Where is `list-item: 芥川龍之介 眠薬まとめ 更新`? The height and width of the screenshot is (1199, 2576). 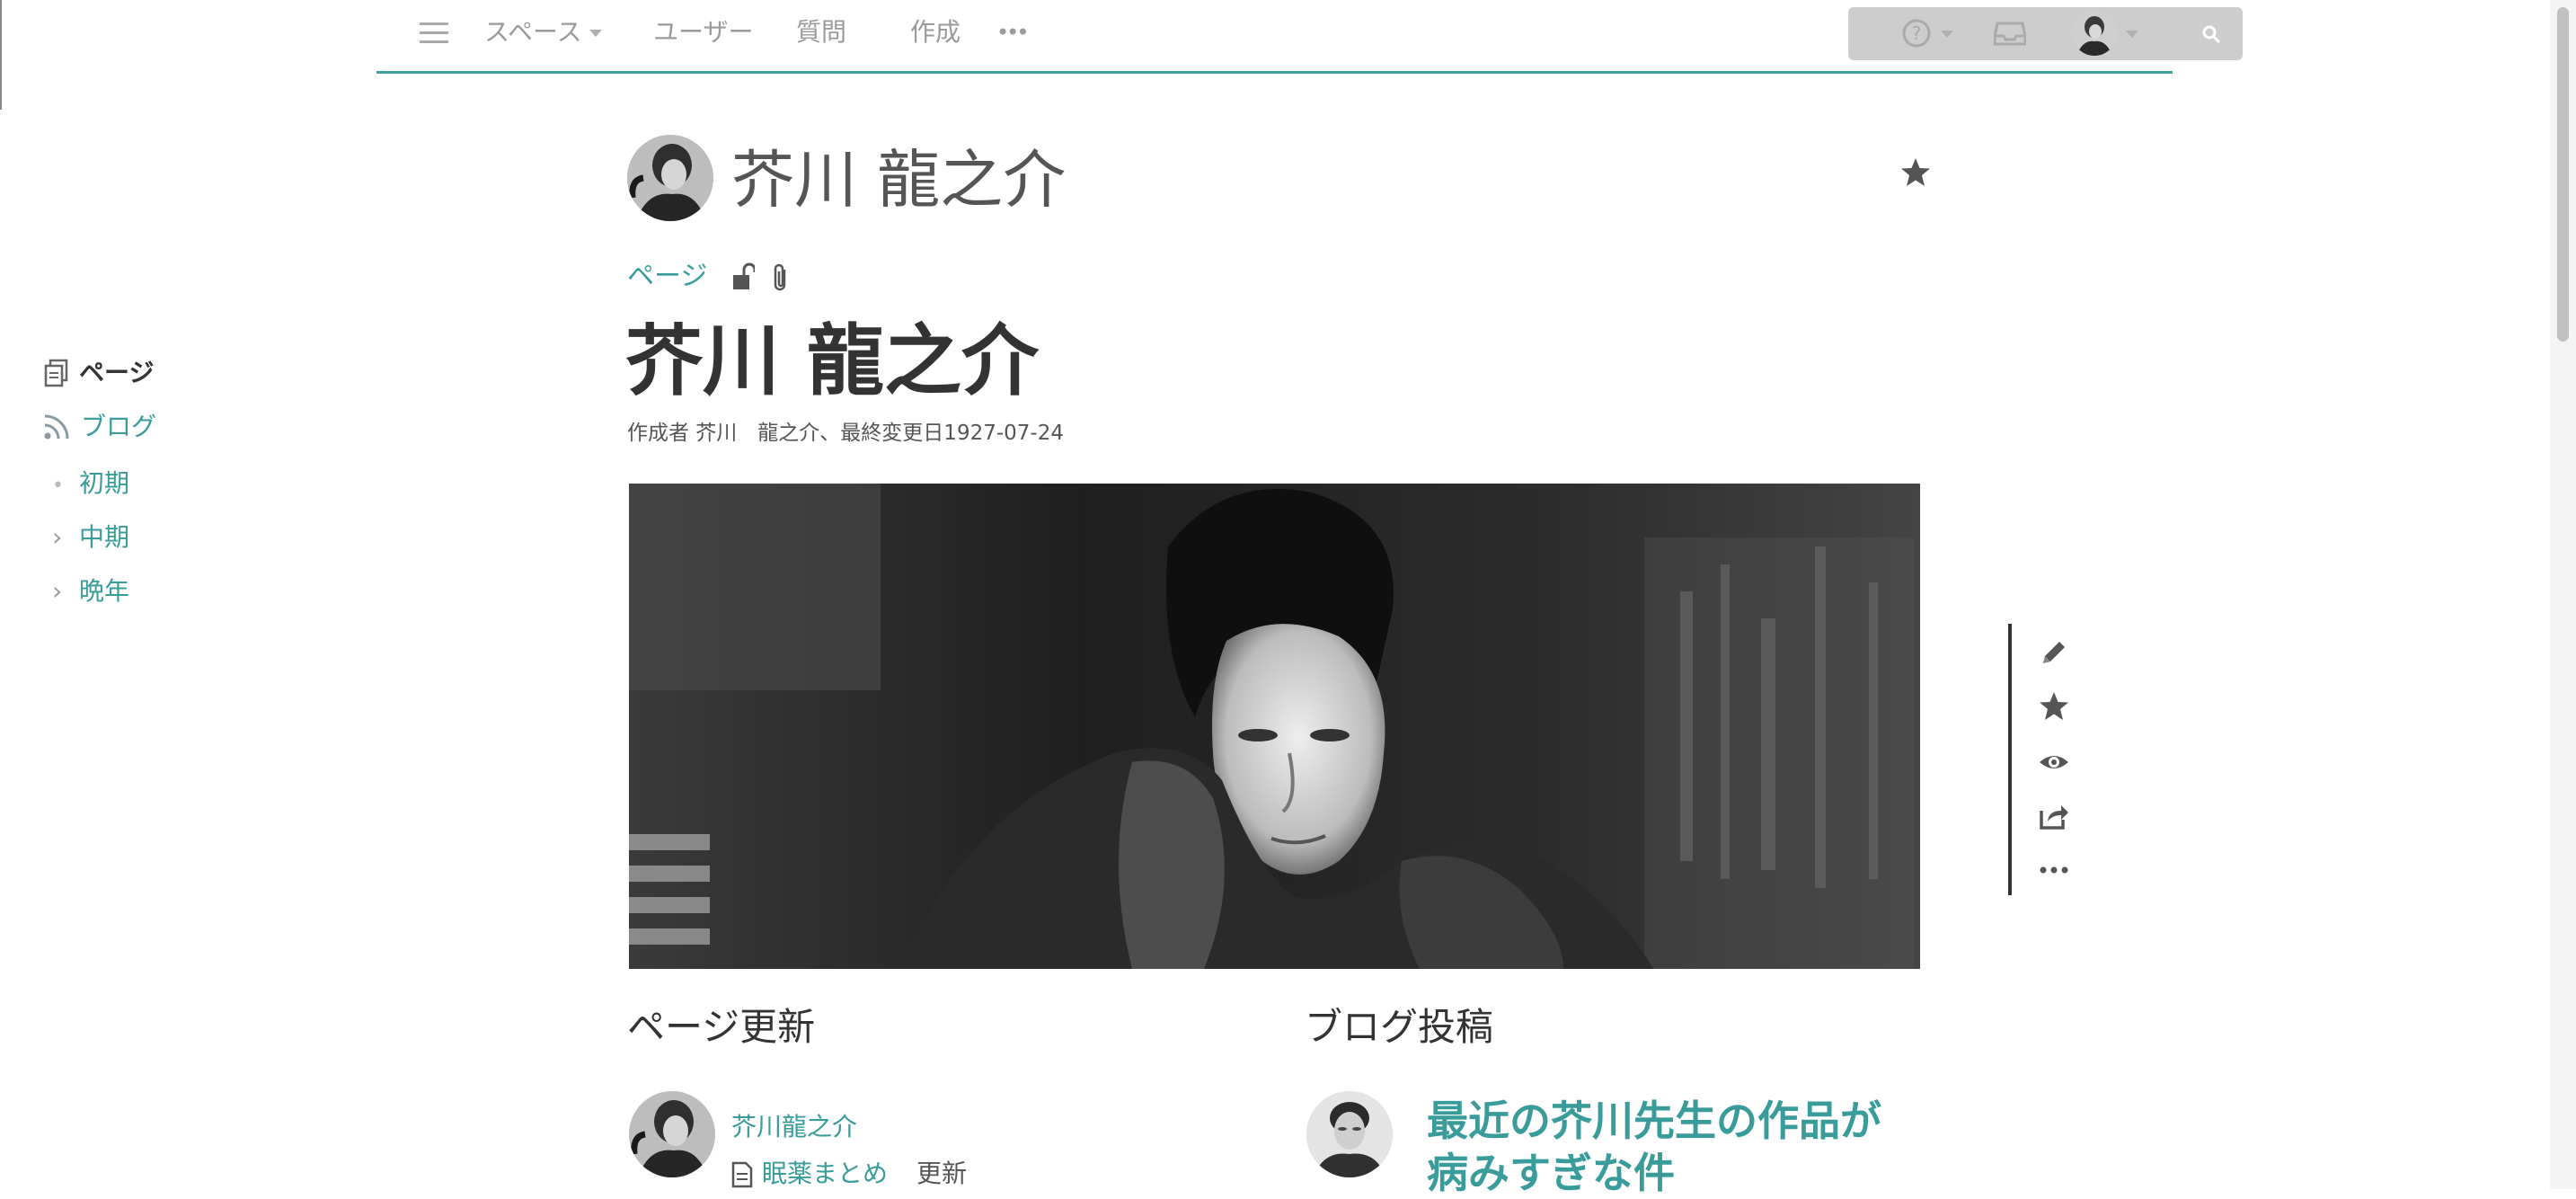
list-item: 芥川龍之介 眠薬まとめ 更新 is located at coordinates (943, 1137).